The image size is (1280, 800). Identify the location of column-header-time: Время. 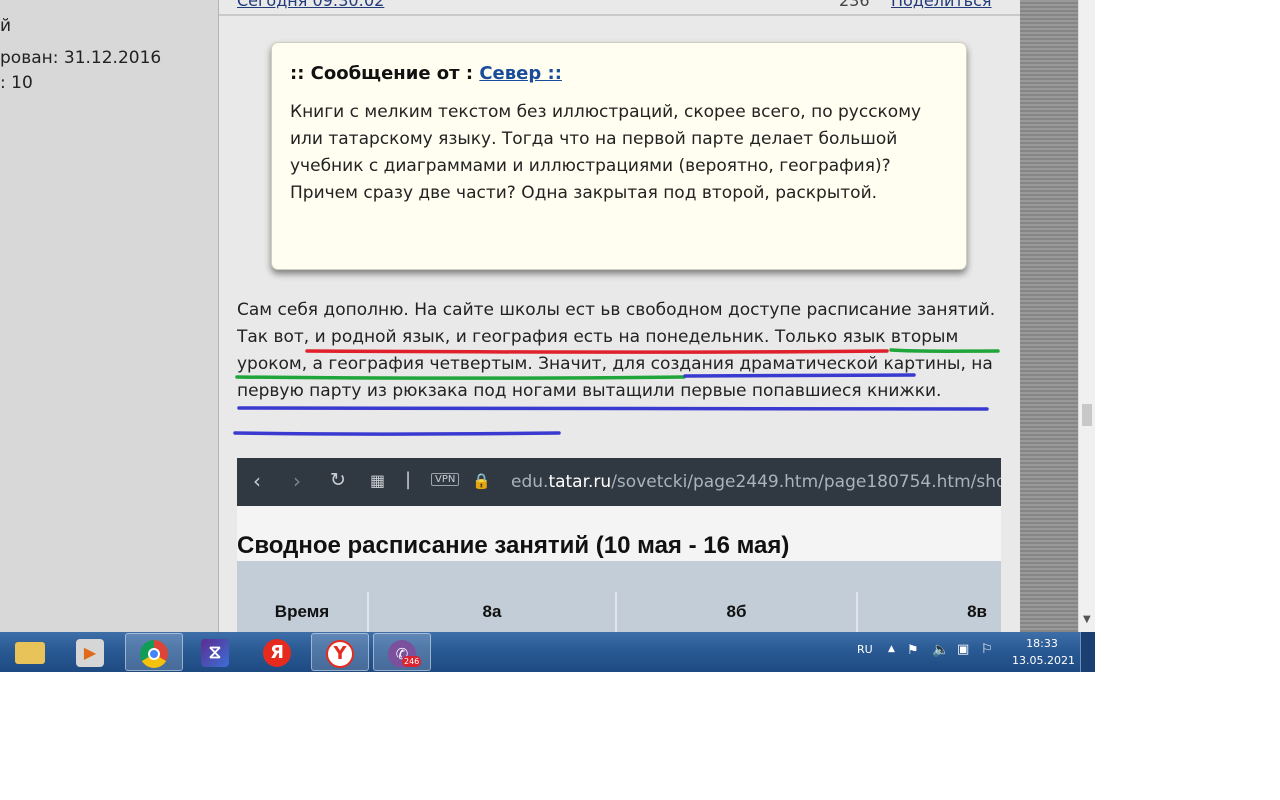
(302, 611).